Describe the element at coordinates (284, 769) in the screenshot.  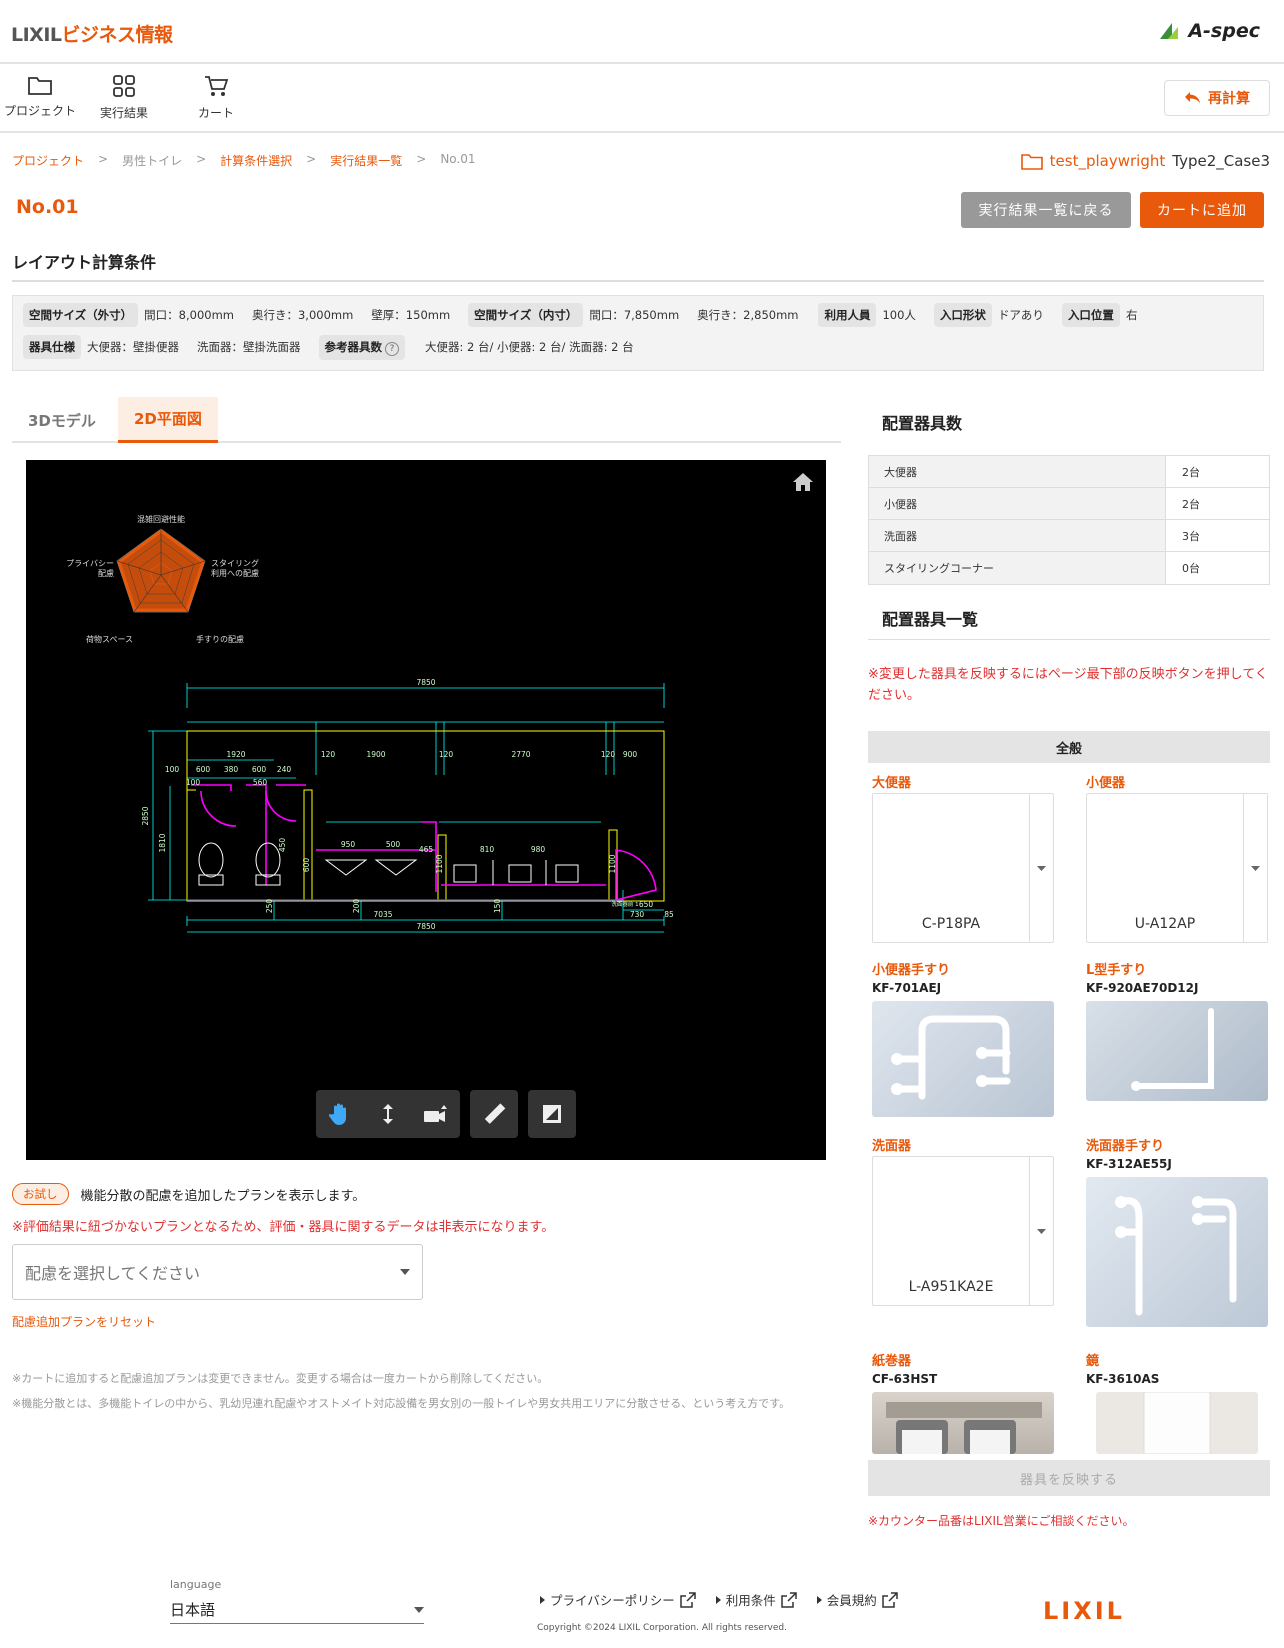
I see `svg-text: 240` at that location.